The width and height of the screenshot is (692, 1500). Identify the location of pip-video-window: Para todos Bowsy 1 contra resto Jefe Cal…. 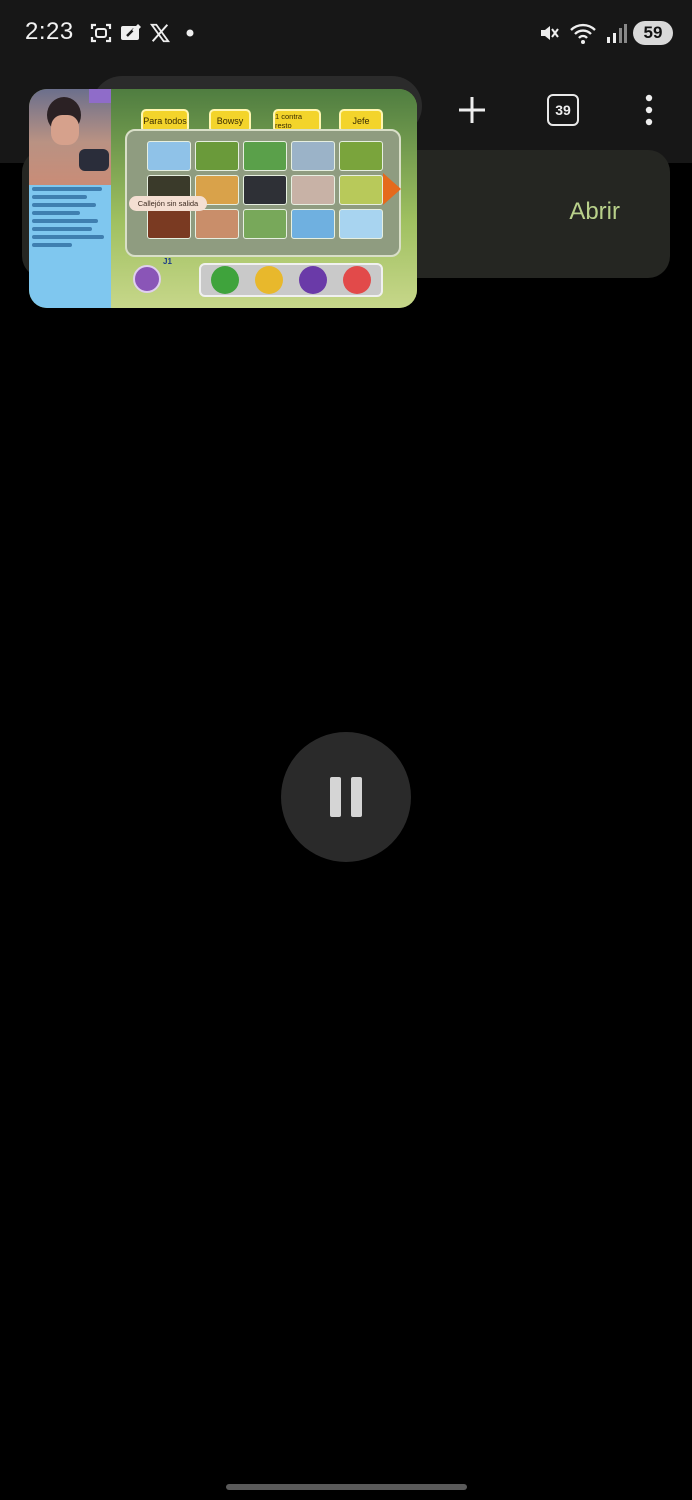
(223, 198).